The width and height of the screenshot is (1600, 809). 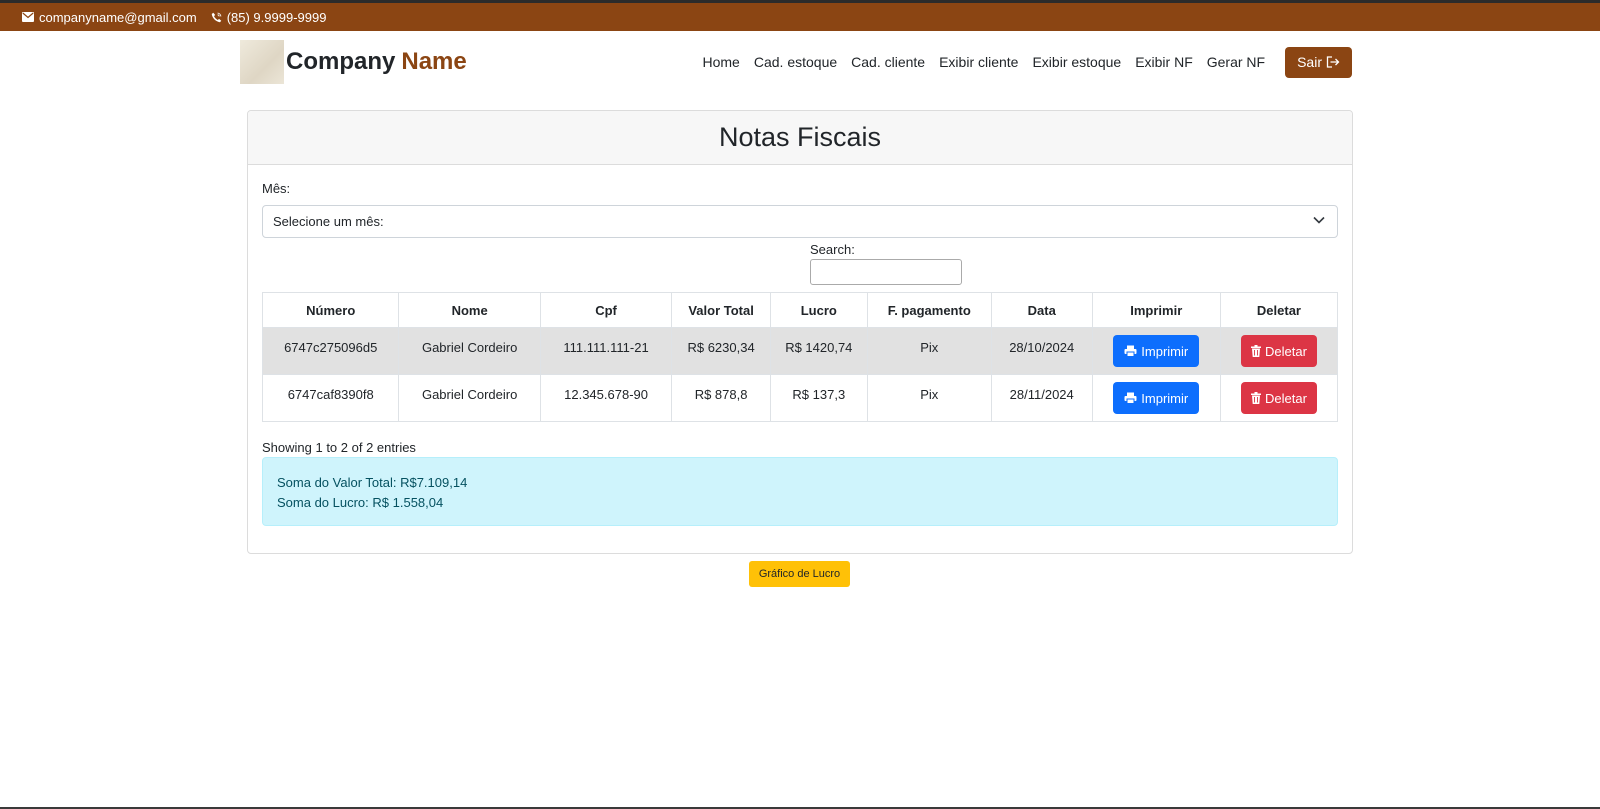 I want to click on nav-cad-cliente: Cad. cliente, so click(x=888, y=62).